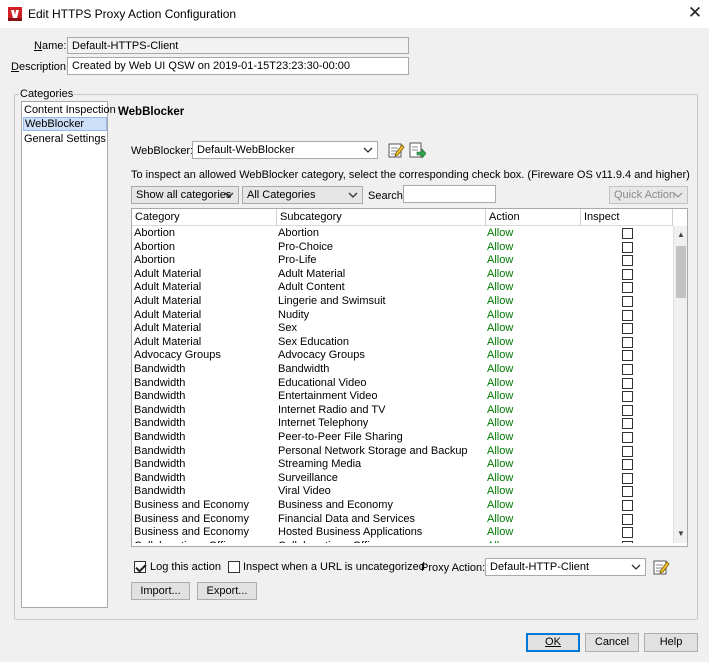 This screenshot has width=709, height=662. Describe the element at coordinates (402, 384) in the screenshot. I see `table-row: Bandwidth Educational Video Allow` at that location.